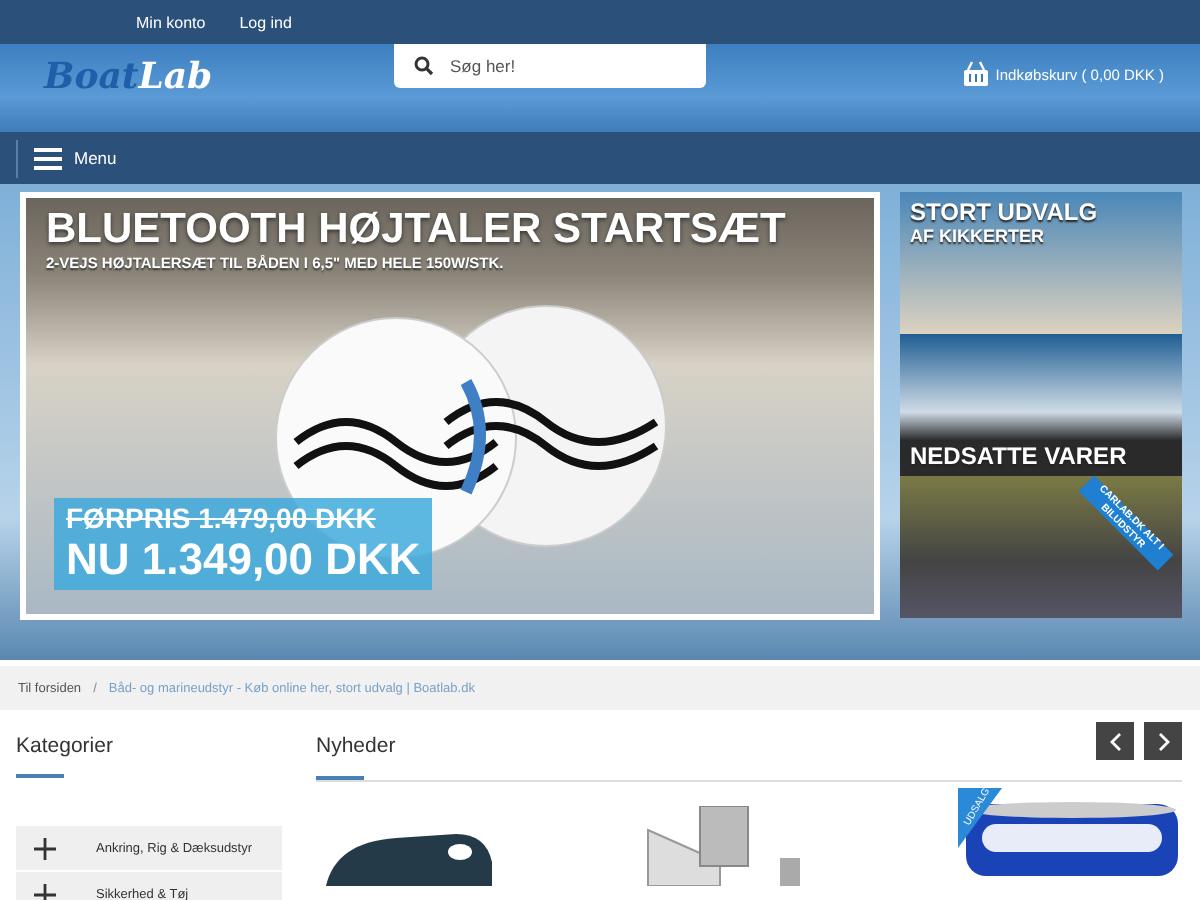 The width and height of the screenshot is (1200, 900). I want to click on menu-button: Menu, so click(74, 158).